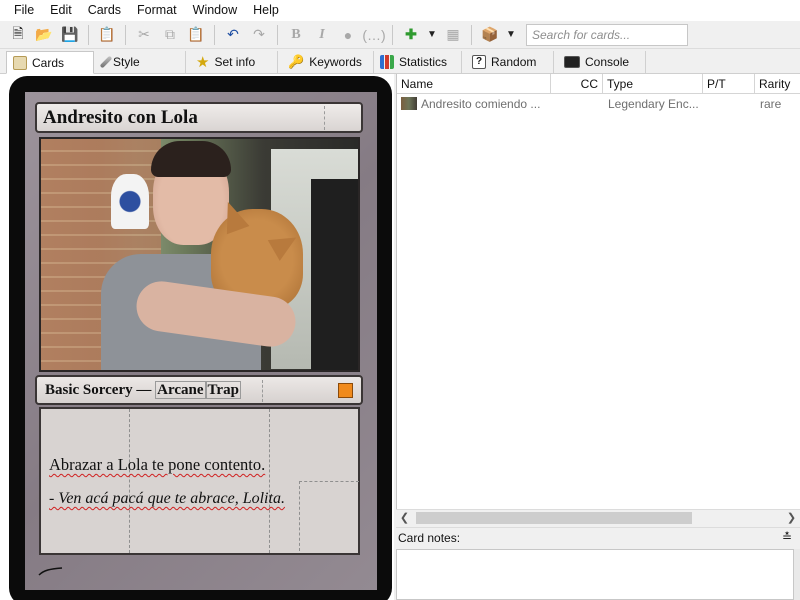 Image resolution: width=800 pixels, height=600 pixels. I want to click on brush-icon, so click(106, 62).